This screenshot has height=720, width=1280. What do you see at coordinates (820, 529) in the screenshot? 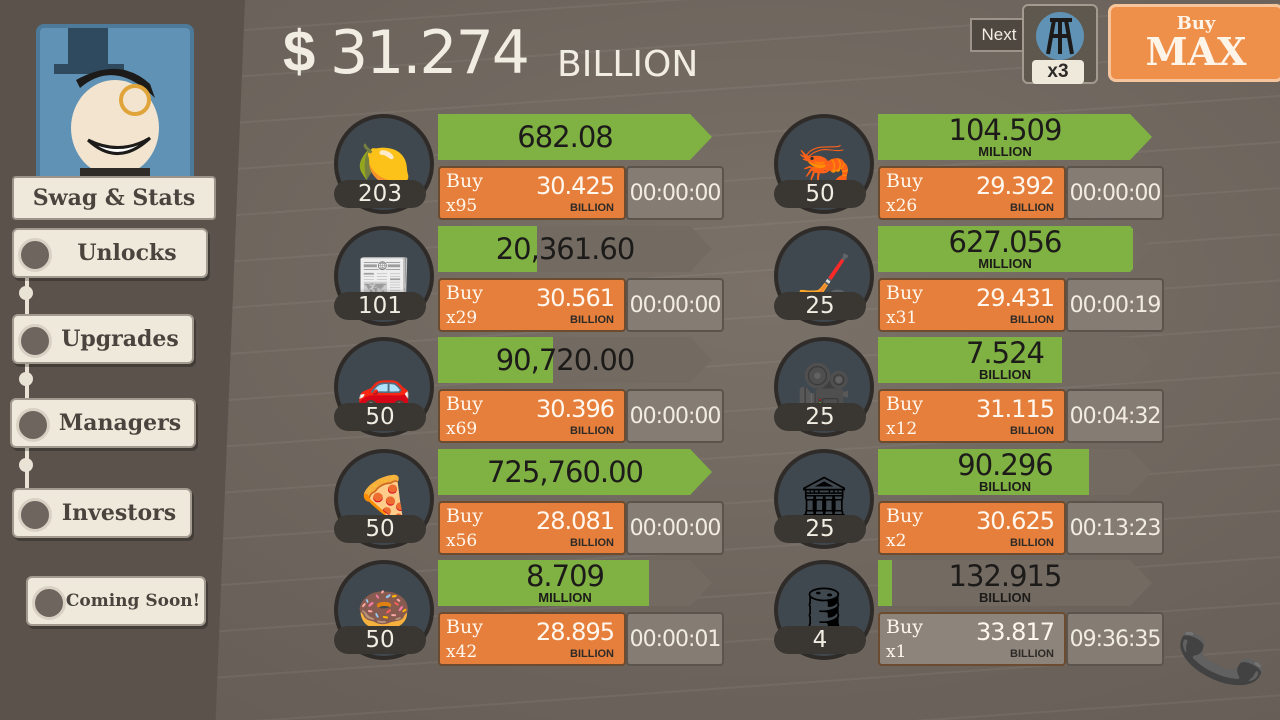
I see `owned-count: 25` at bounding box center [820, 529].